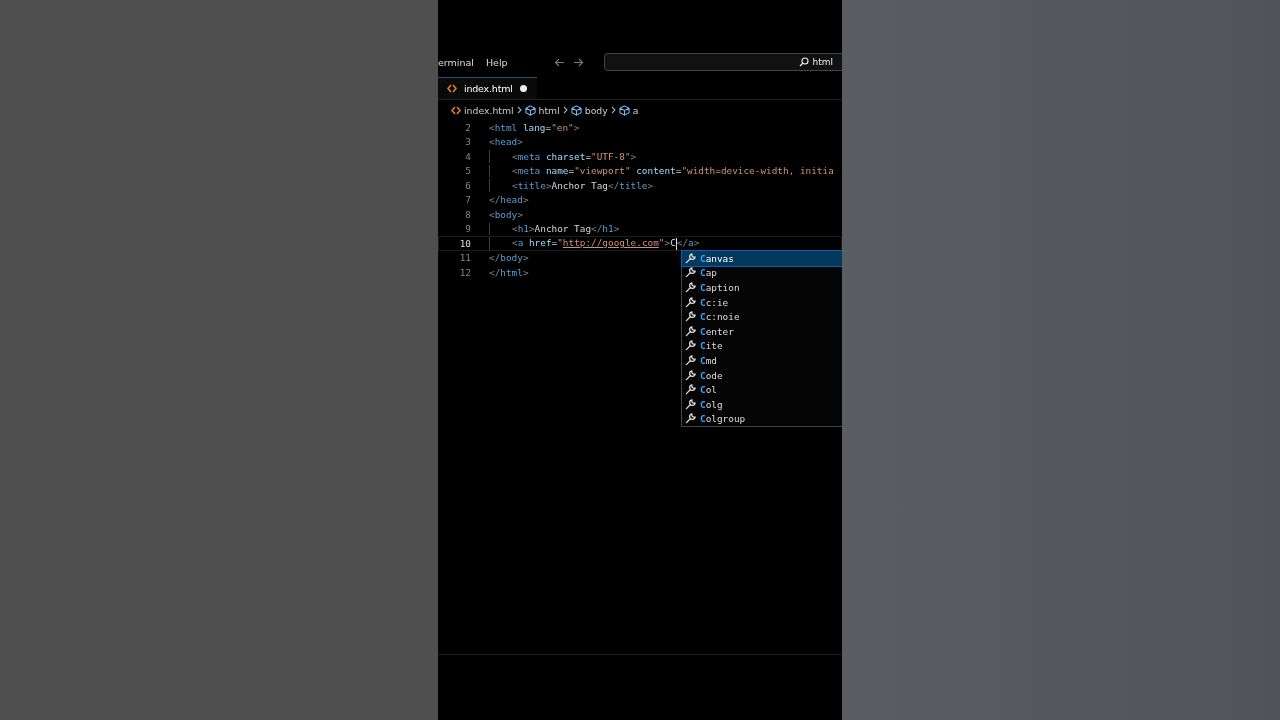 This screenshot has height=720, width=1280. What do you see at coordinates (722, 62) in the screenshot?
I see `search-field: html` at bounding box center [722, 62].